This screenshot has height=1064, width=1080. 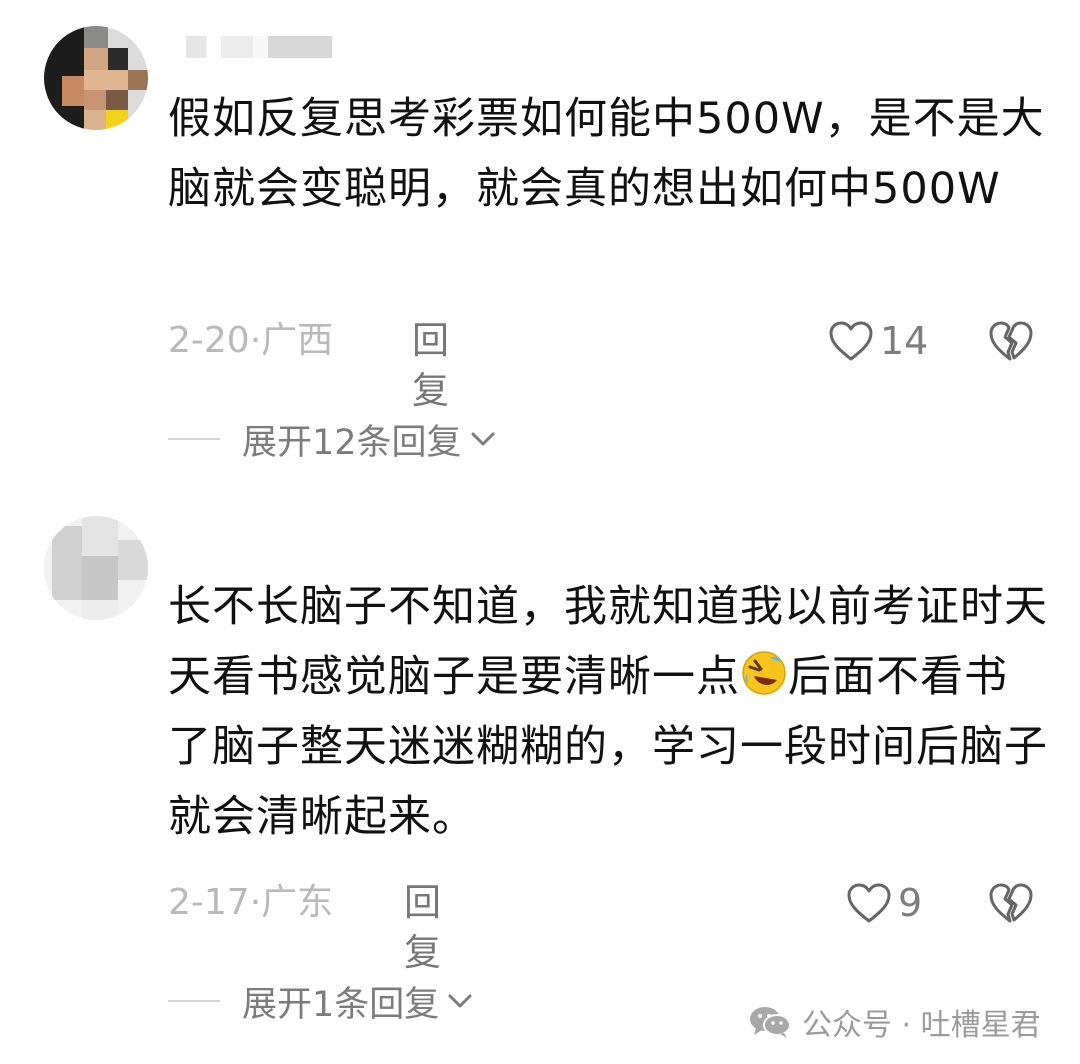 What do you see at coordinates (209, 340) in the screenshot?
I see `comment-date: 2-20` at bounding box center [209, 340].